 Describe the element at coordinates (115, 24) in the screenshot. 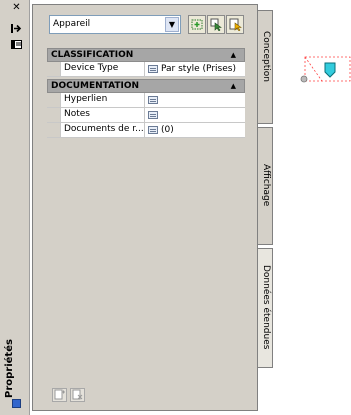

I see `object-type-dropdown: Appareil ▼` at that location.